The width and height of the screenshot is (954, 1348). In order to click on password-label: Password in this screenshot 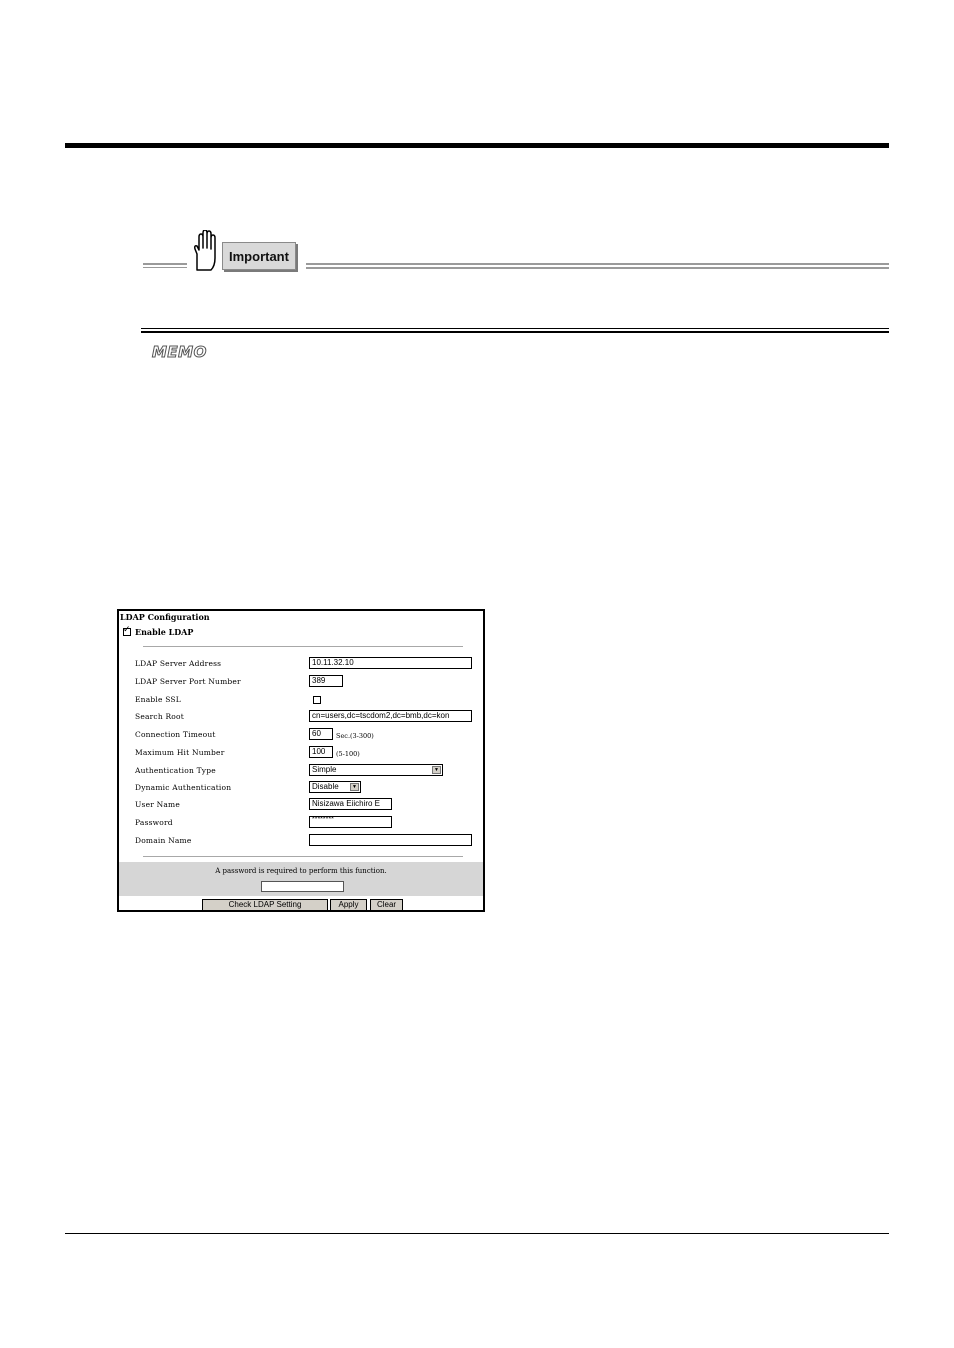, I will do `click(154, 822)`.